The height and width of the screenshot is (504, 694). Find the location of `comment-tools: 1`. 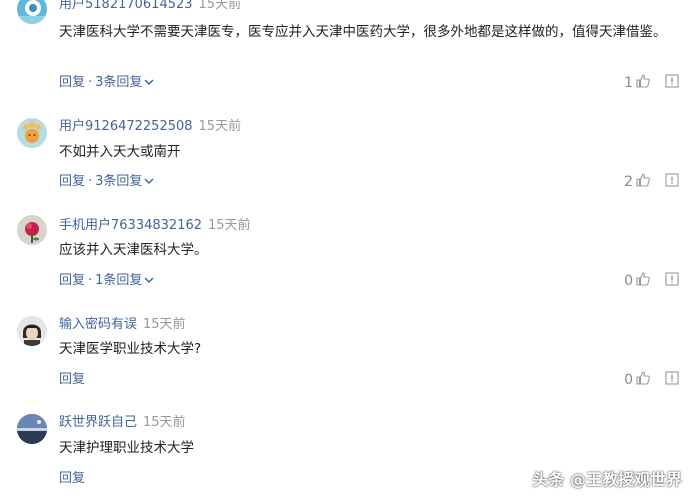

comment-tools: 1 is located at coordinates (651, 83).